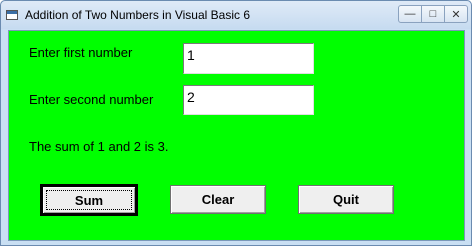 This screenshot has height=248, width=474. I want to click on first-number-input: 1, so click(248, 58).